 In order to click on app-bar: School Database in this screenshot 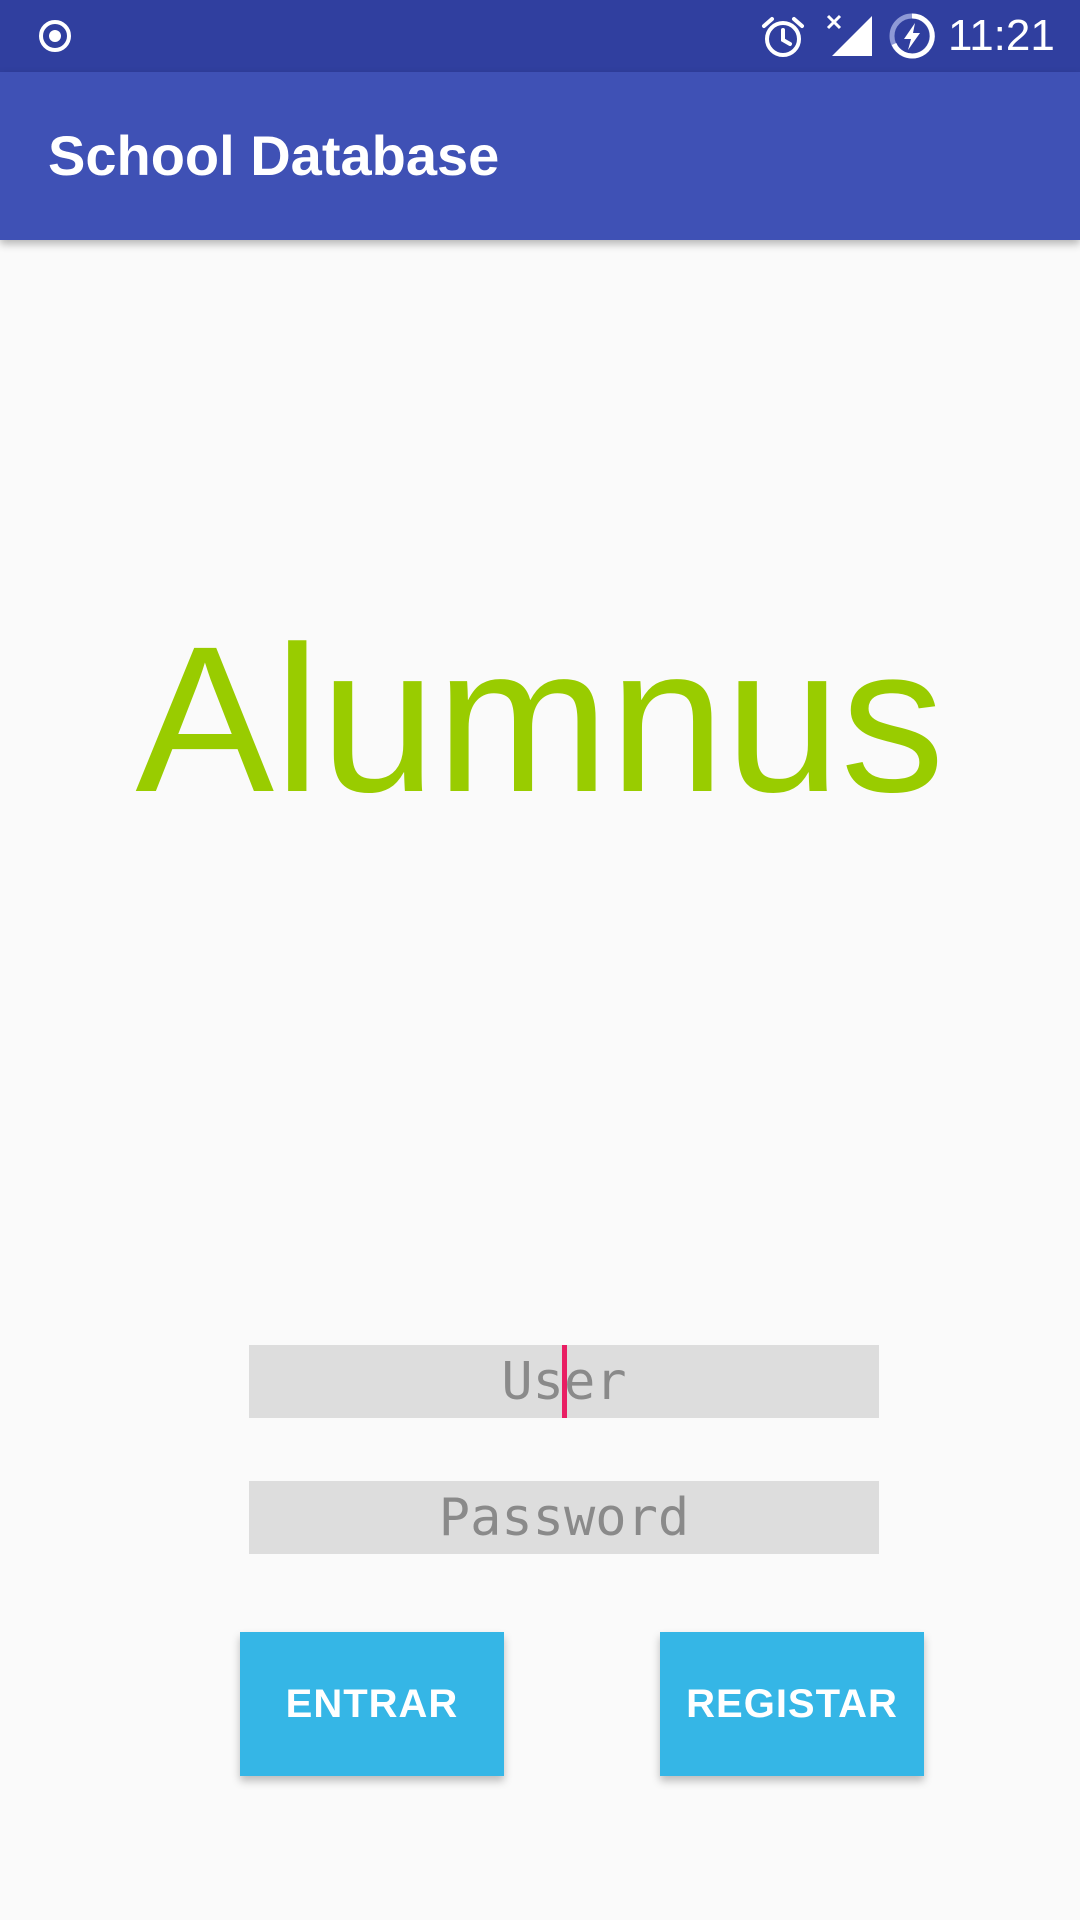, I will do `click(540, 156)`.